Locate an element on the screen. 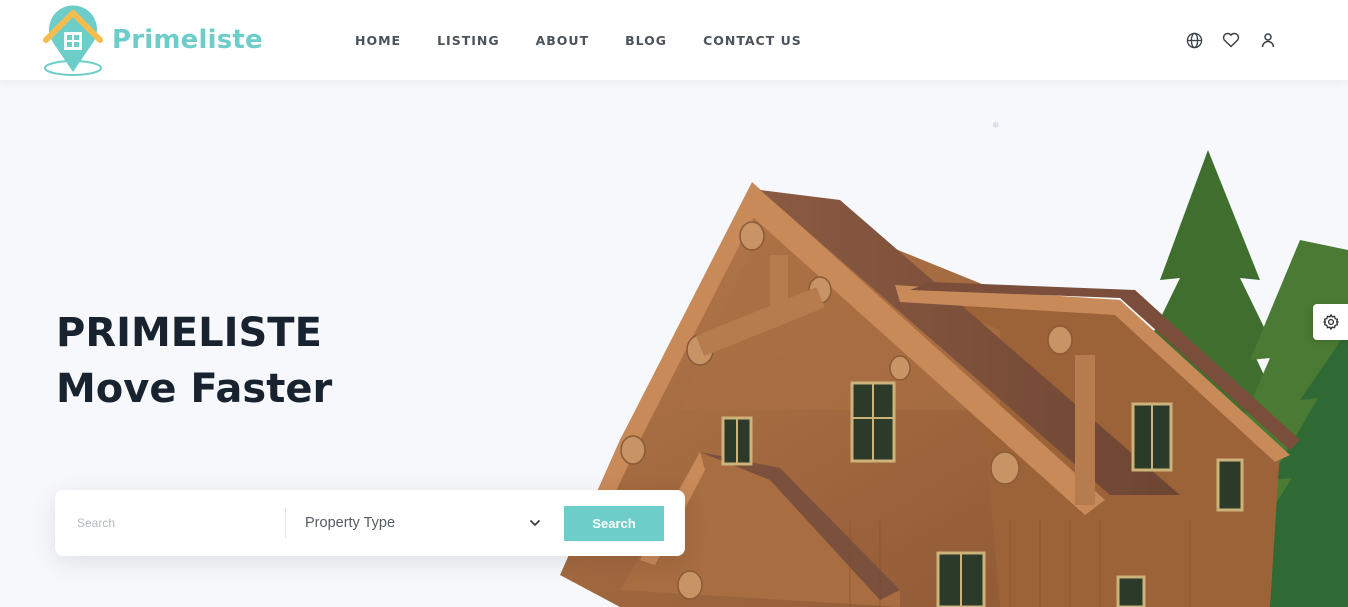  nav-contact-us: CONTACT US is located at coordinates (752, 40).